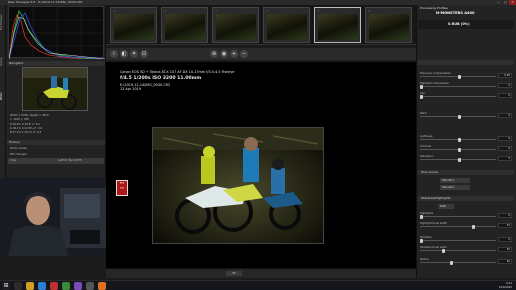 This screenshot has height=290, width=516. Describe the element at coordinates (466, 85) in the screenshot. I see `slider-highlight-compression: Highlight compression 0` at that location.